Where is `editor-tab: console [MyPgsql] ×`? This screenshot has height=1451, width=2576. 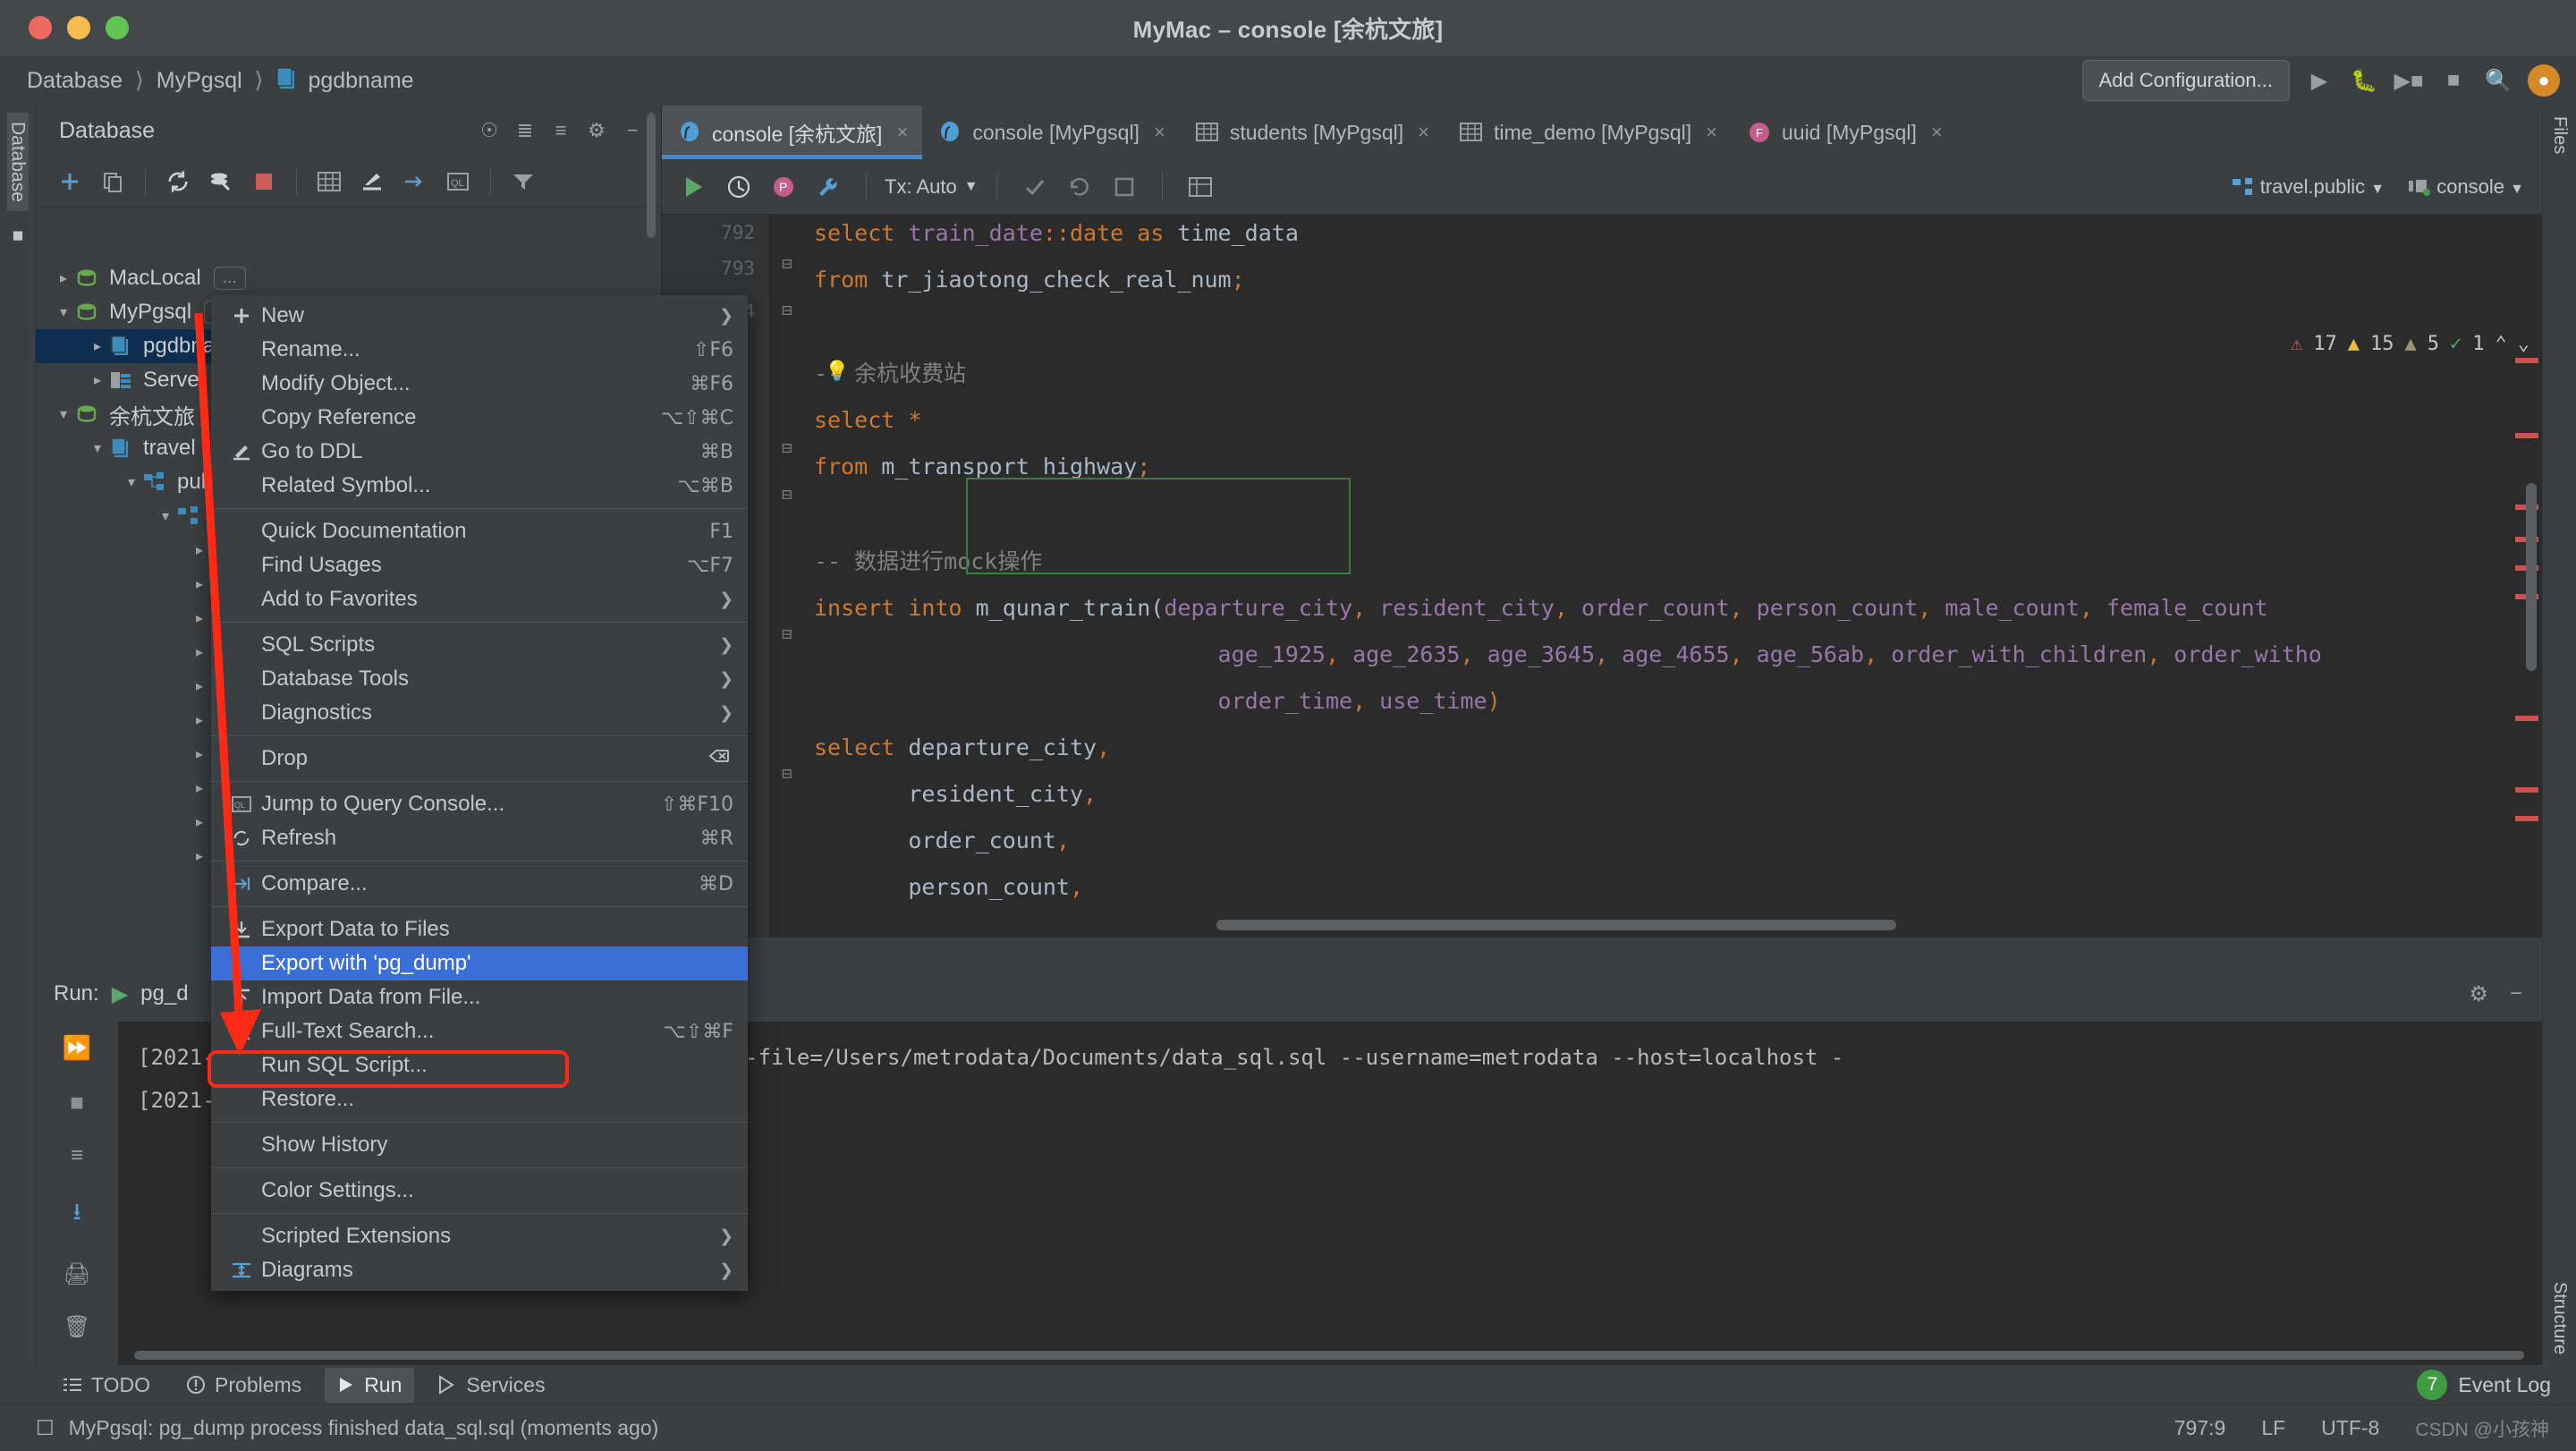
editor-tab: console [MyPgsql] × is located at coordinates (1051, 132).